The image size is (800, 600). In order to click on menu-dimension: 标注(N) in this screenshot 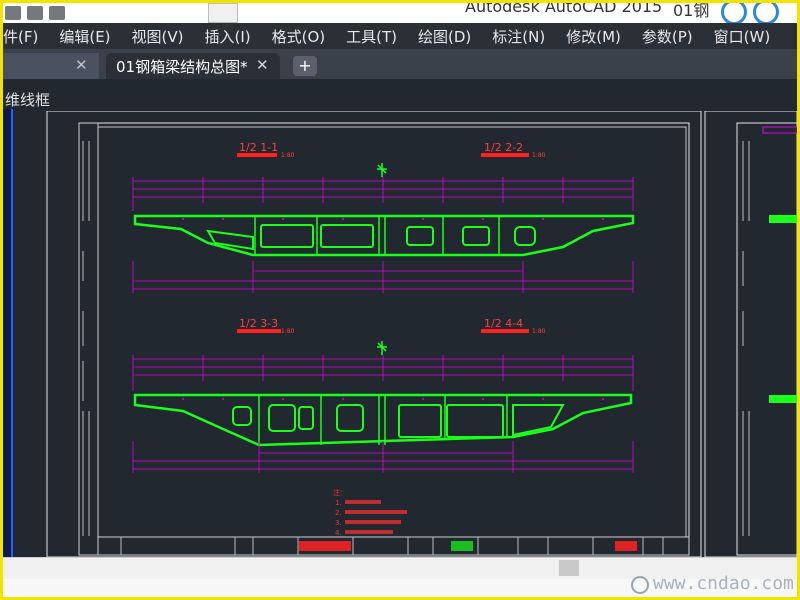, I will do `click(518, 36)`.